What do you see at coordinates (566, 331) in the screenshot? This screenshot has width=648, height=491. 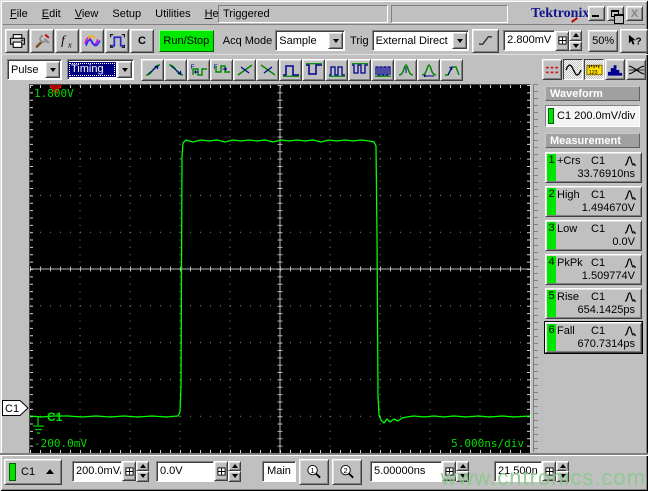 I see `measurement-name: Fall` at bounding box center [566, 331].